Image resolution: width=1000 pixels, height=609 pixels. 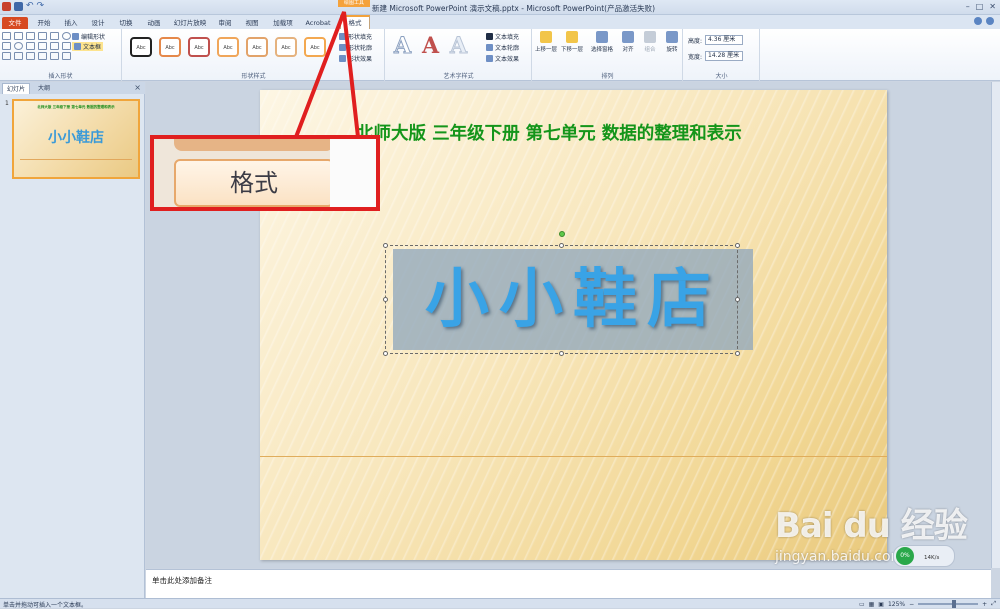 What do you see at coordinates (502, 47) in the screenshot?
I see `text-outline-button: 文本轮廓` at bounding box center [502, 47].